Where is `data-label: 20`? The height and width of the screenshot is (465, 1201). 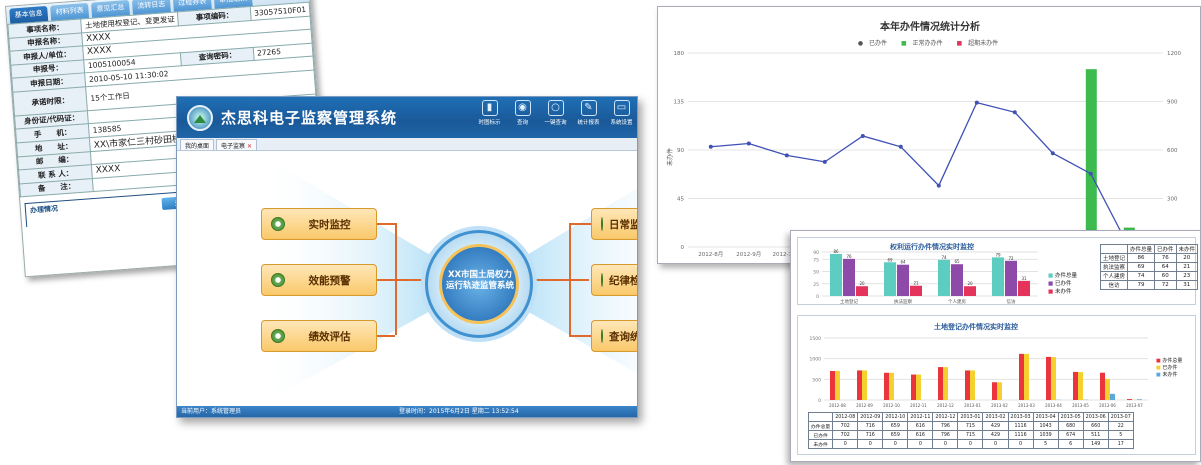 data-label: 20 is located at coordinates (862, 283).